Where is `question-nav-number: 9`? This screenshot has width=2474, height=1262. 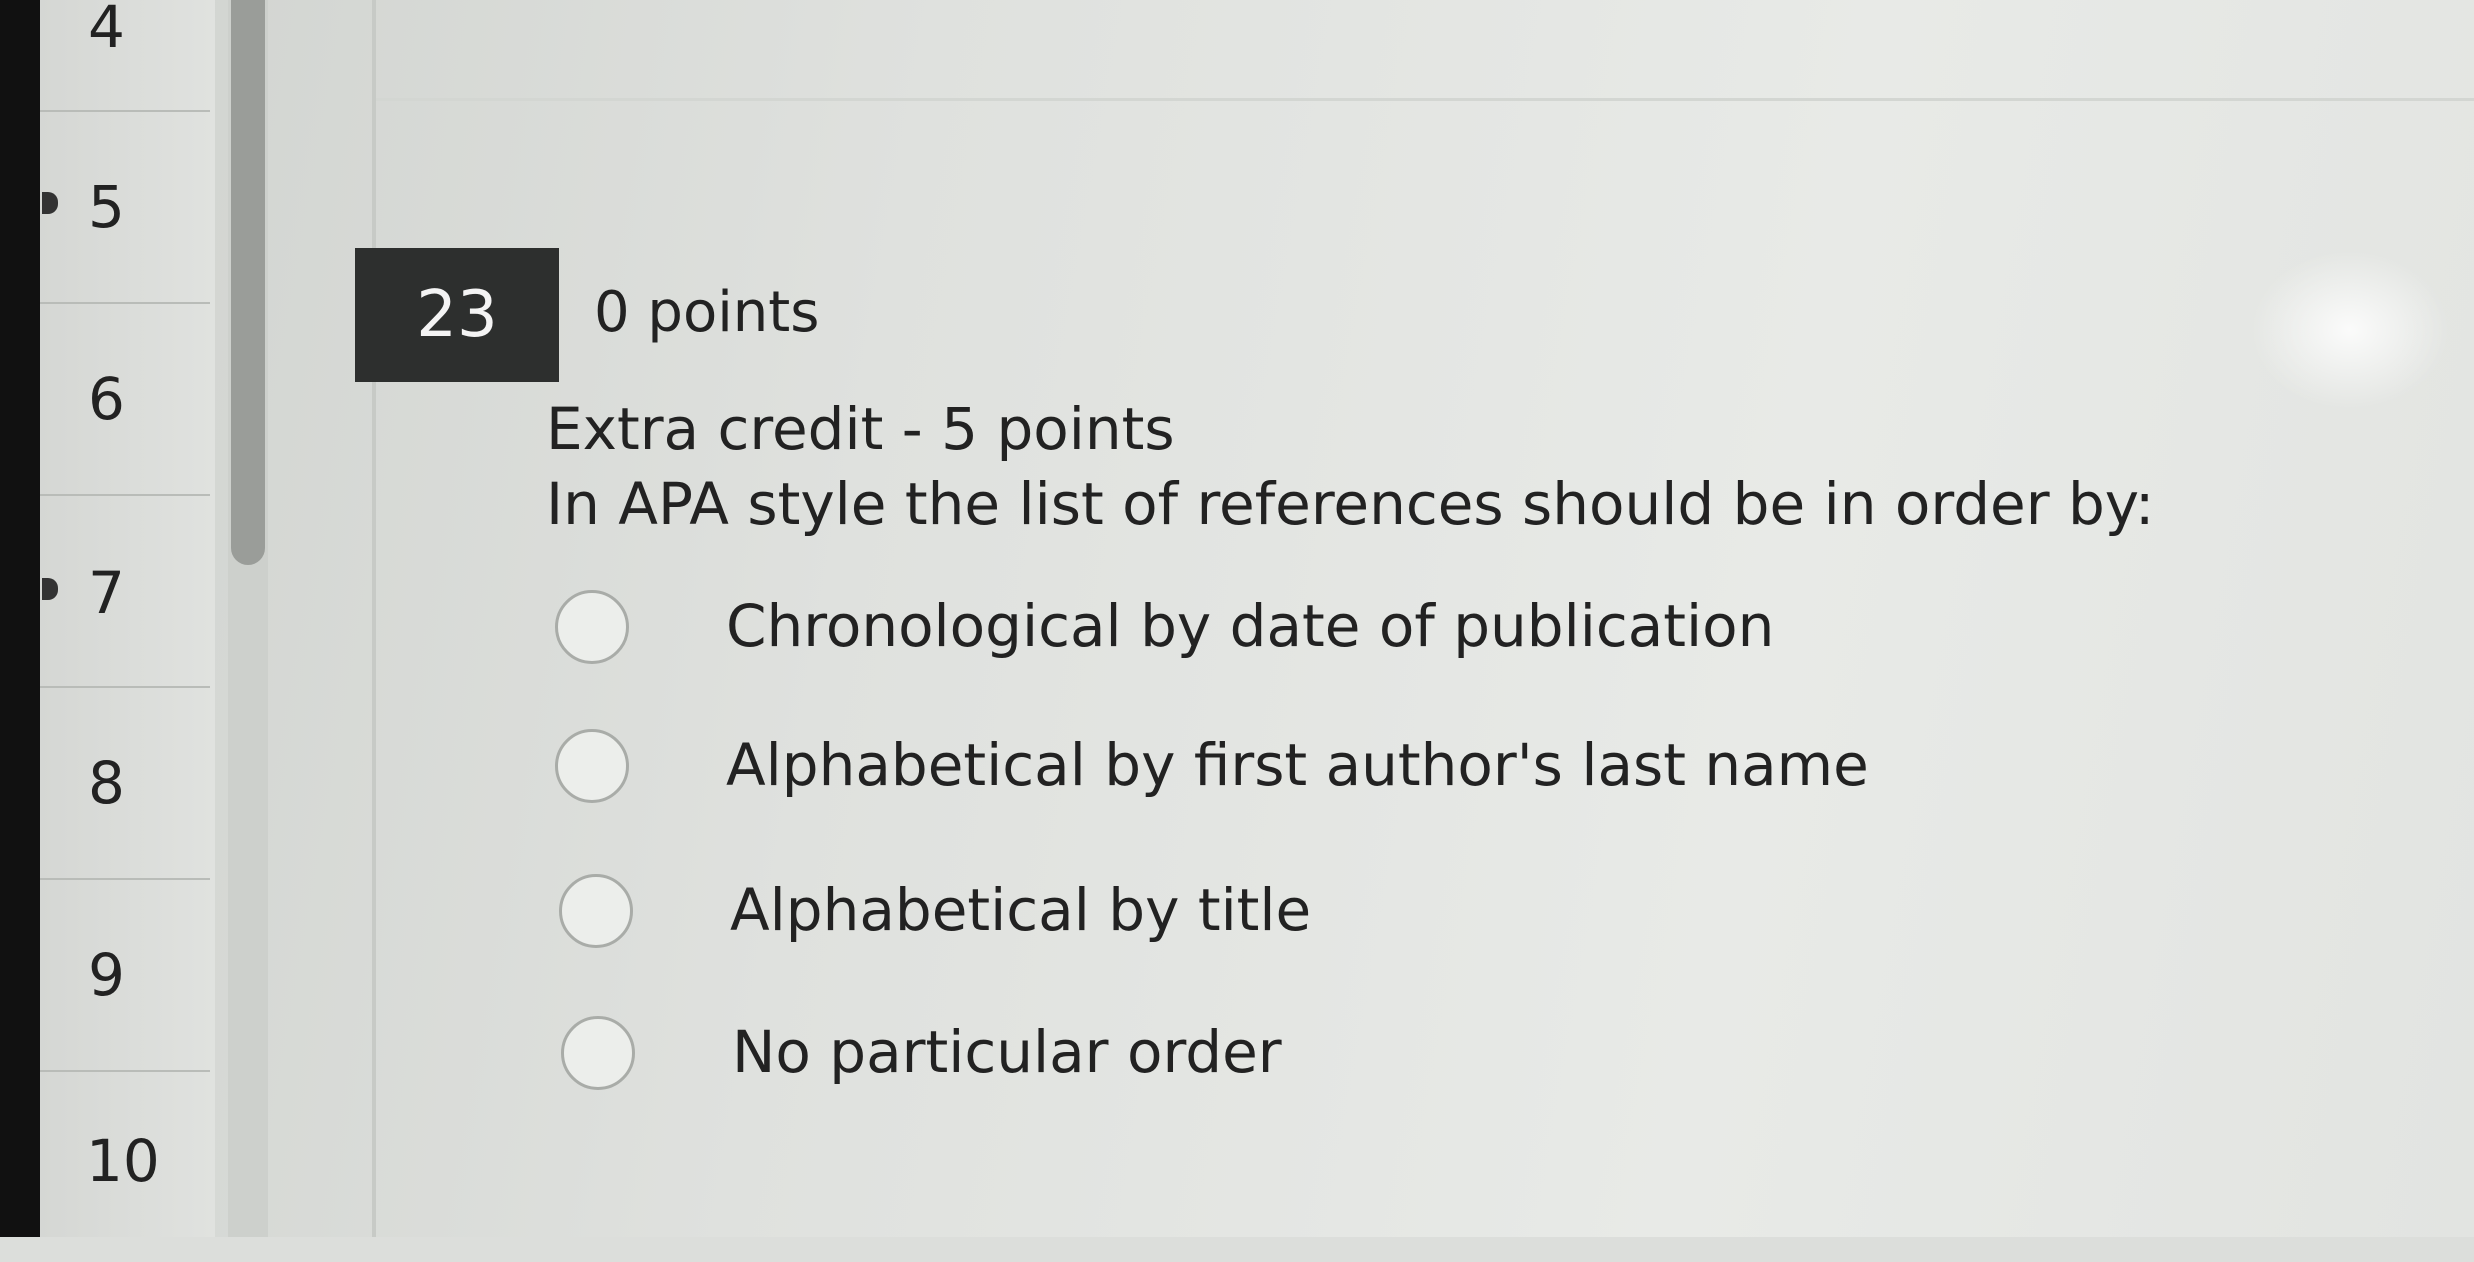
question-nav-number: 9 is located at coordinates (106, 975).